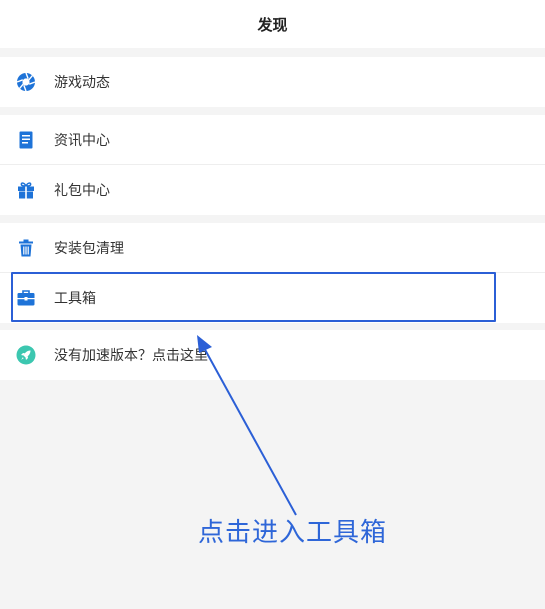 Image resolution: width=545 pixels, height=609 pixels. I want to click on page-title: 发现, so click(272, 24).